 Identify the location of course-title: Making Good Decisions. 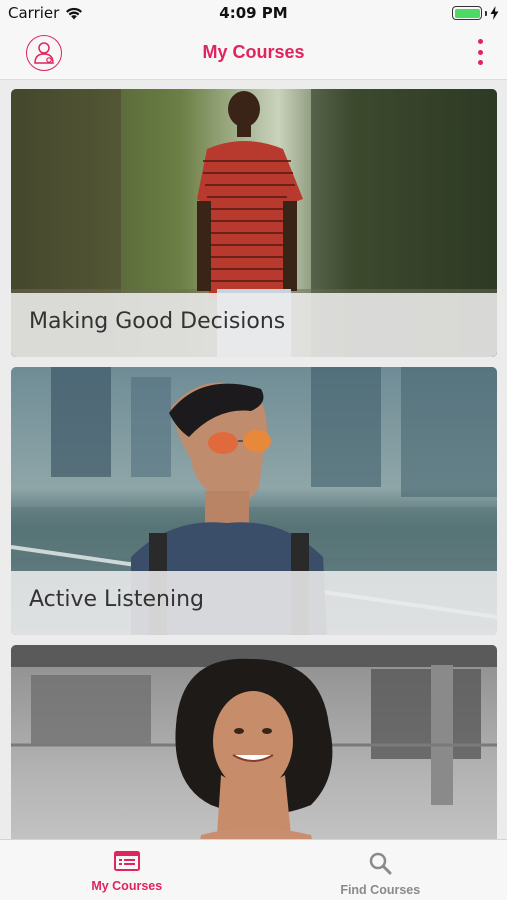
(157, 321).